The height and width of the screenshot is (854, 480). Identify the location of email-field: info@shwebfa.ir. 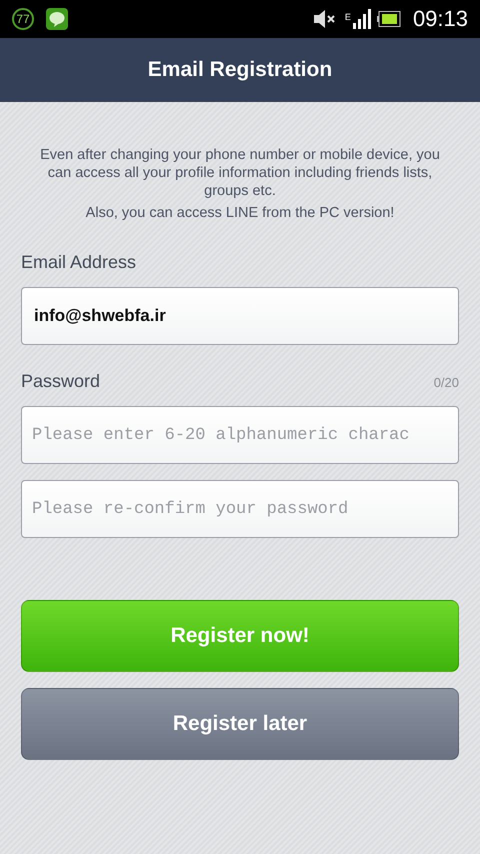
(240, 316).